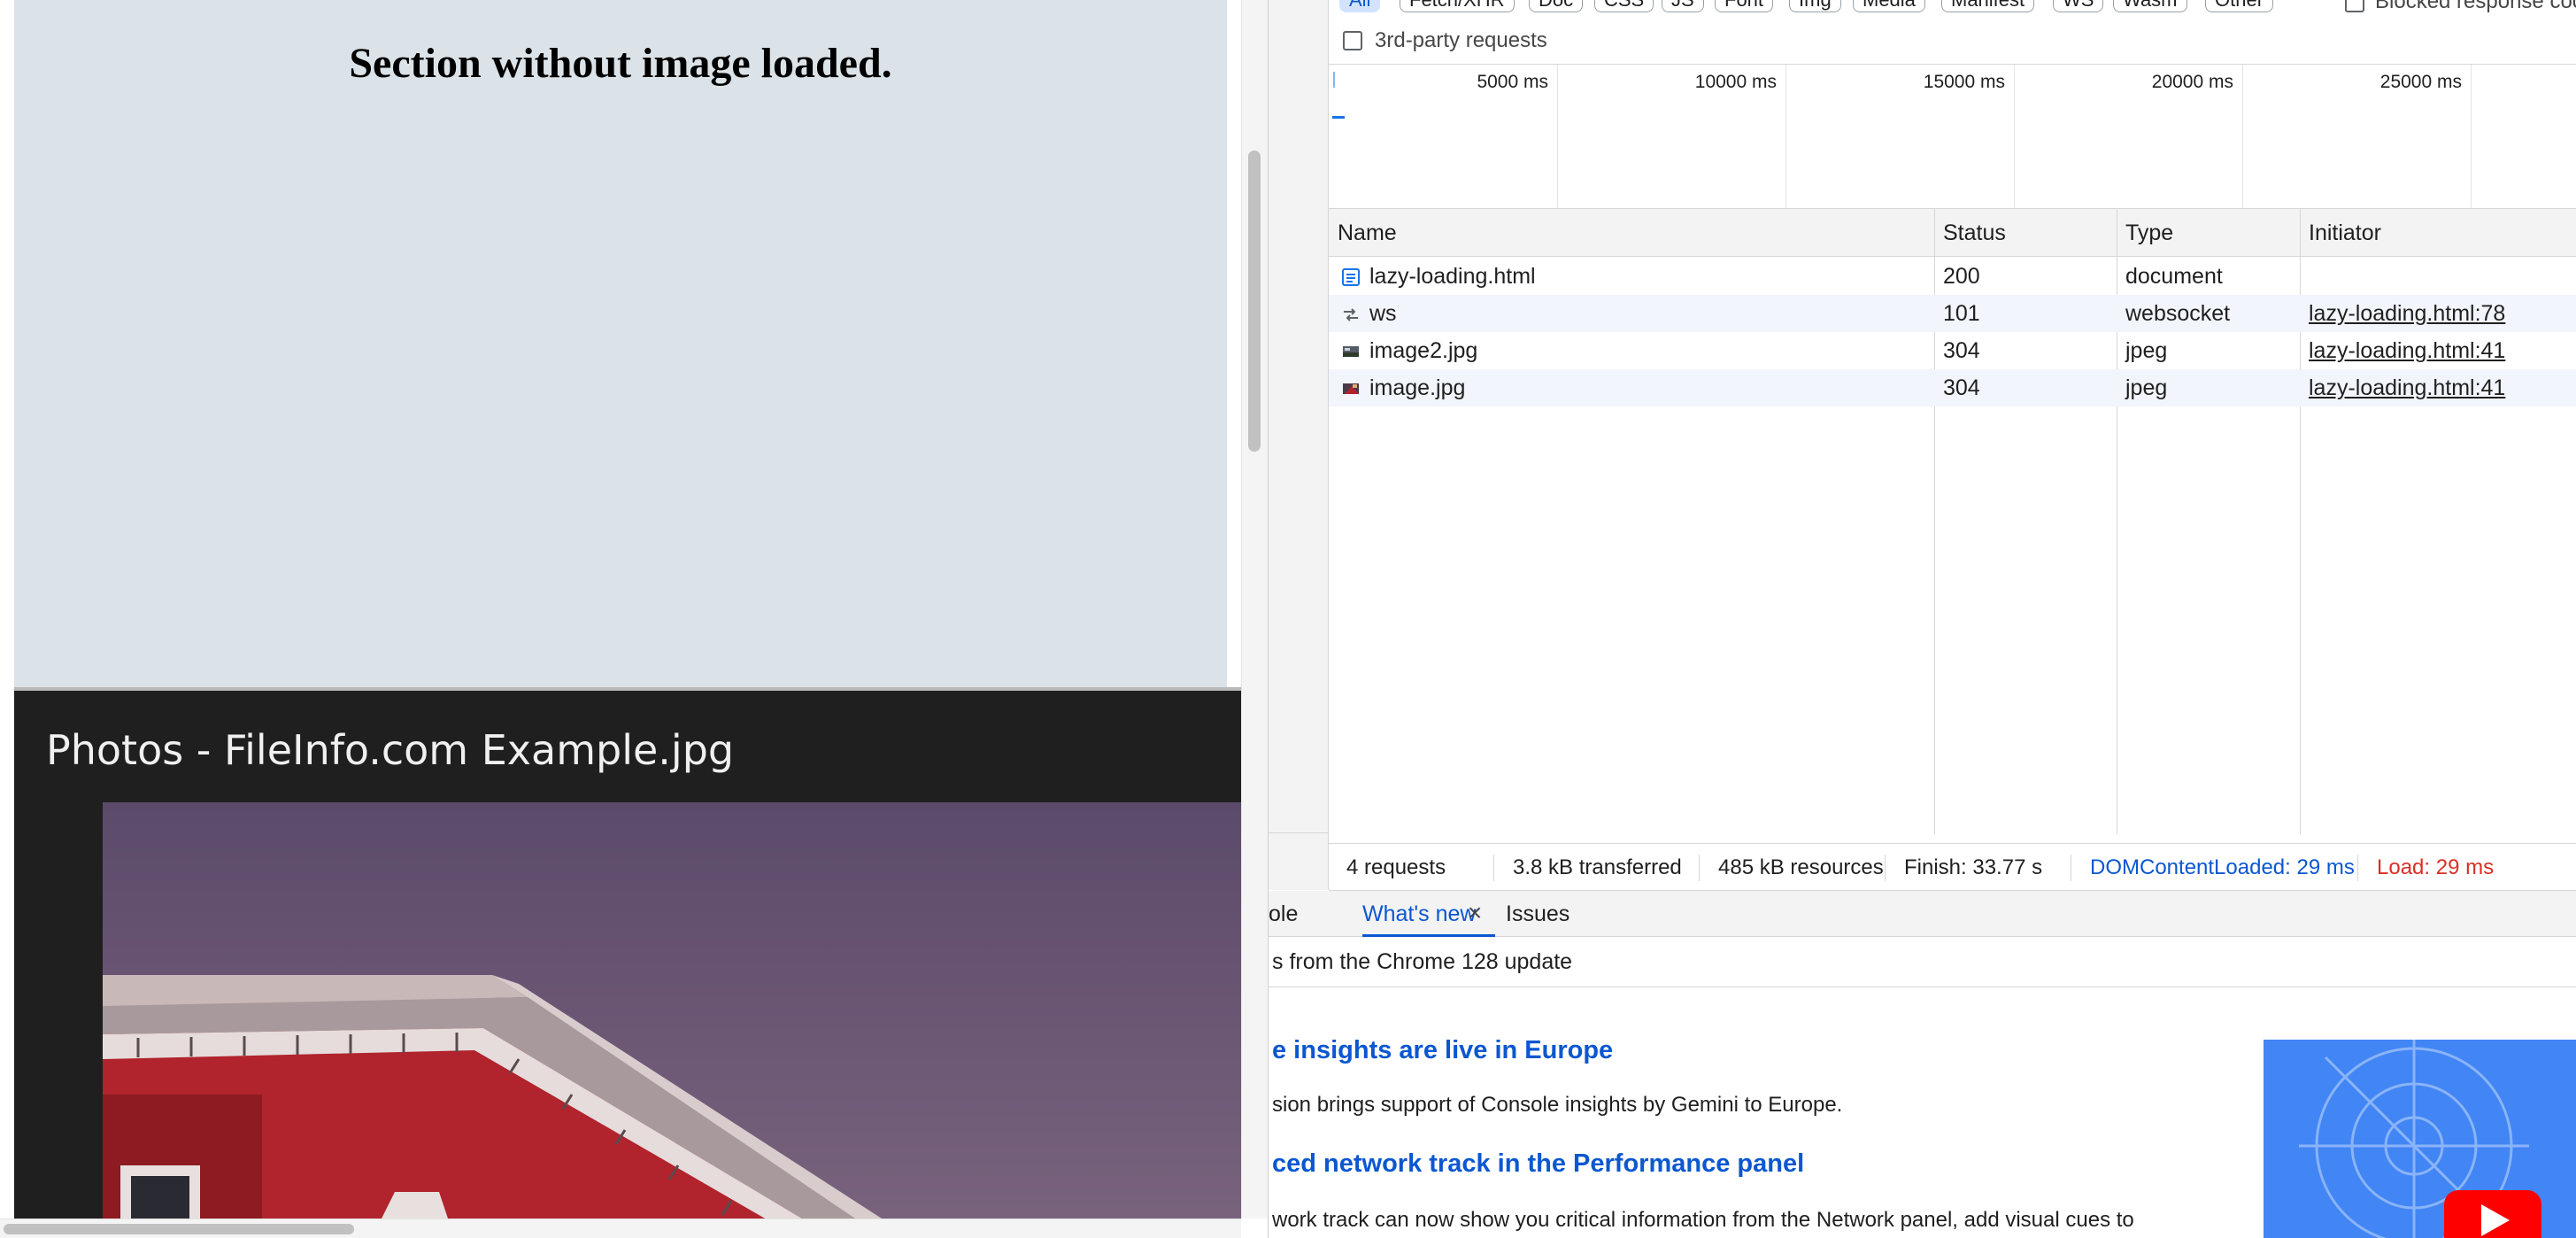 This screenshot has height=1238, width=2576. What do you see at coordinates (2340, 233) in the screenshot?
I see `column-header-initiator: Initiator` at bounding box center [2340, 233].